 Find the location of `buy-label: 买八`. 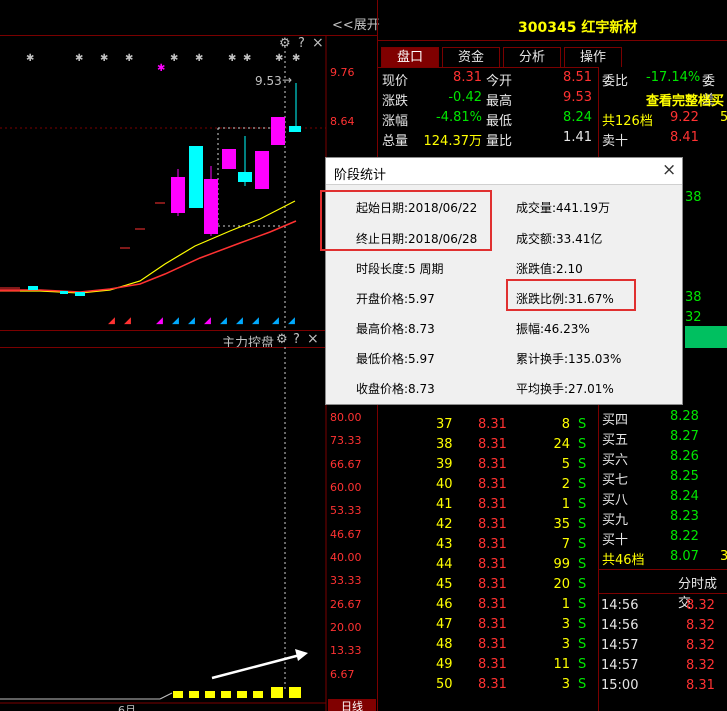

buy-label: 买八 is located at coordinates (615, 500).